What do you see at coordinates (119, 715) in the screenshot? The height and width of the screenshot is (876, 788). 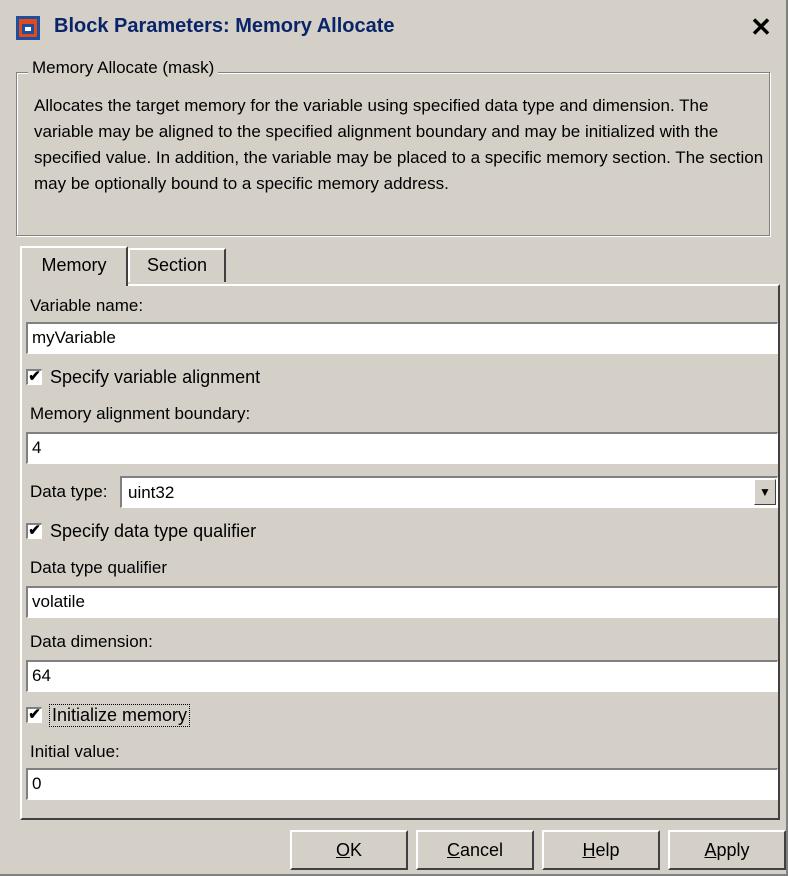 I see `initialize-memory-label: Initialize memory` at bounding box center [119, 715].